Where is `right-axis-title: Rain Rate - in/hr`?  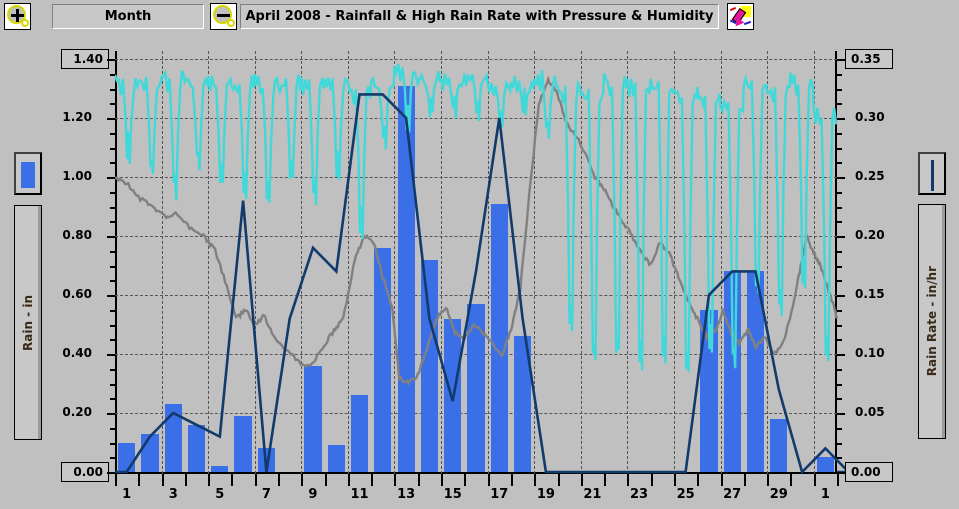
right-axis-title: Rain Rate - in/hr is located at coordinates (932, 321).